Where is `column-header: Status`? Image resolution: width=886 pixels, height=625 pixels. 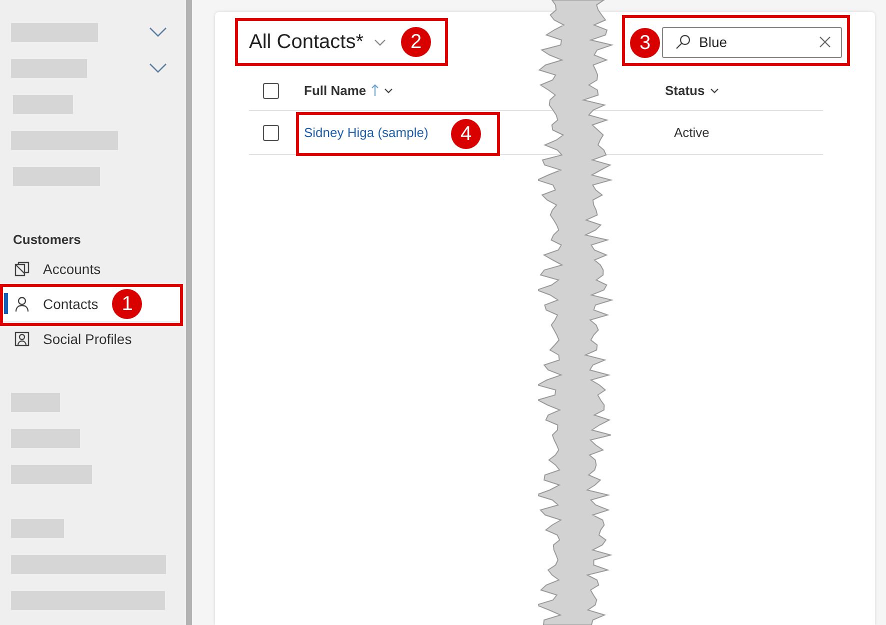
column-header: Status is located at coordinates (692, 90).